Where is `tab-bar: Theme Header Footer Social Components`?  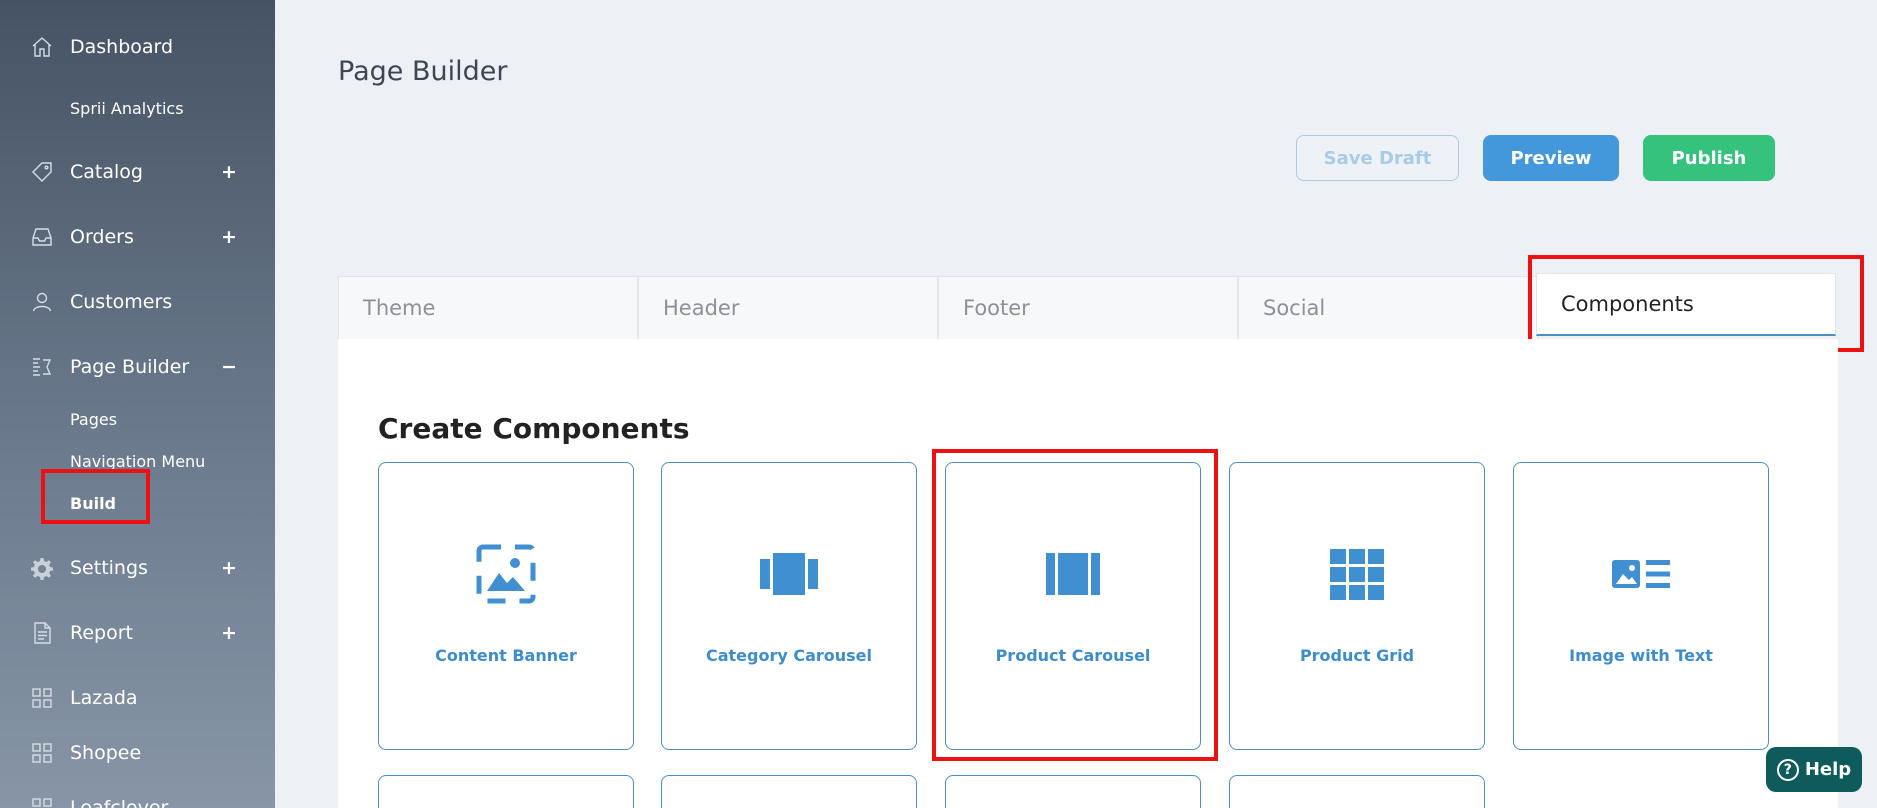 tab-bar: Theme Header Footer Social Components is located at coordinates (1088, 306).